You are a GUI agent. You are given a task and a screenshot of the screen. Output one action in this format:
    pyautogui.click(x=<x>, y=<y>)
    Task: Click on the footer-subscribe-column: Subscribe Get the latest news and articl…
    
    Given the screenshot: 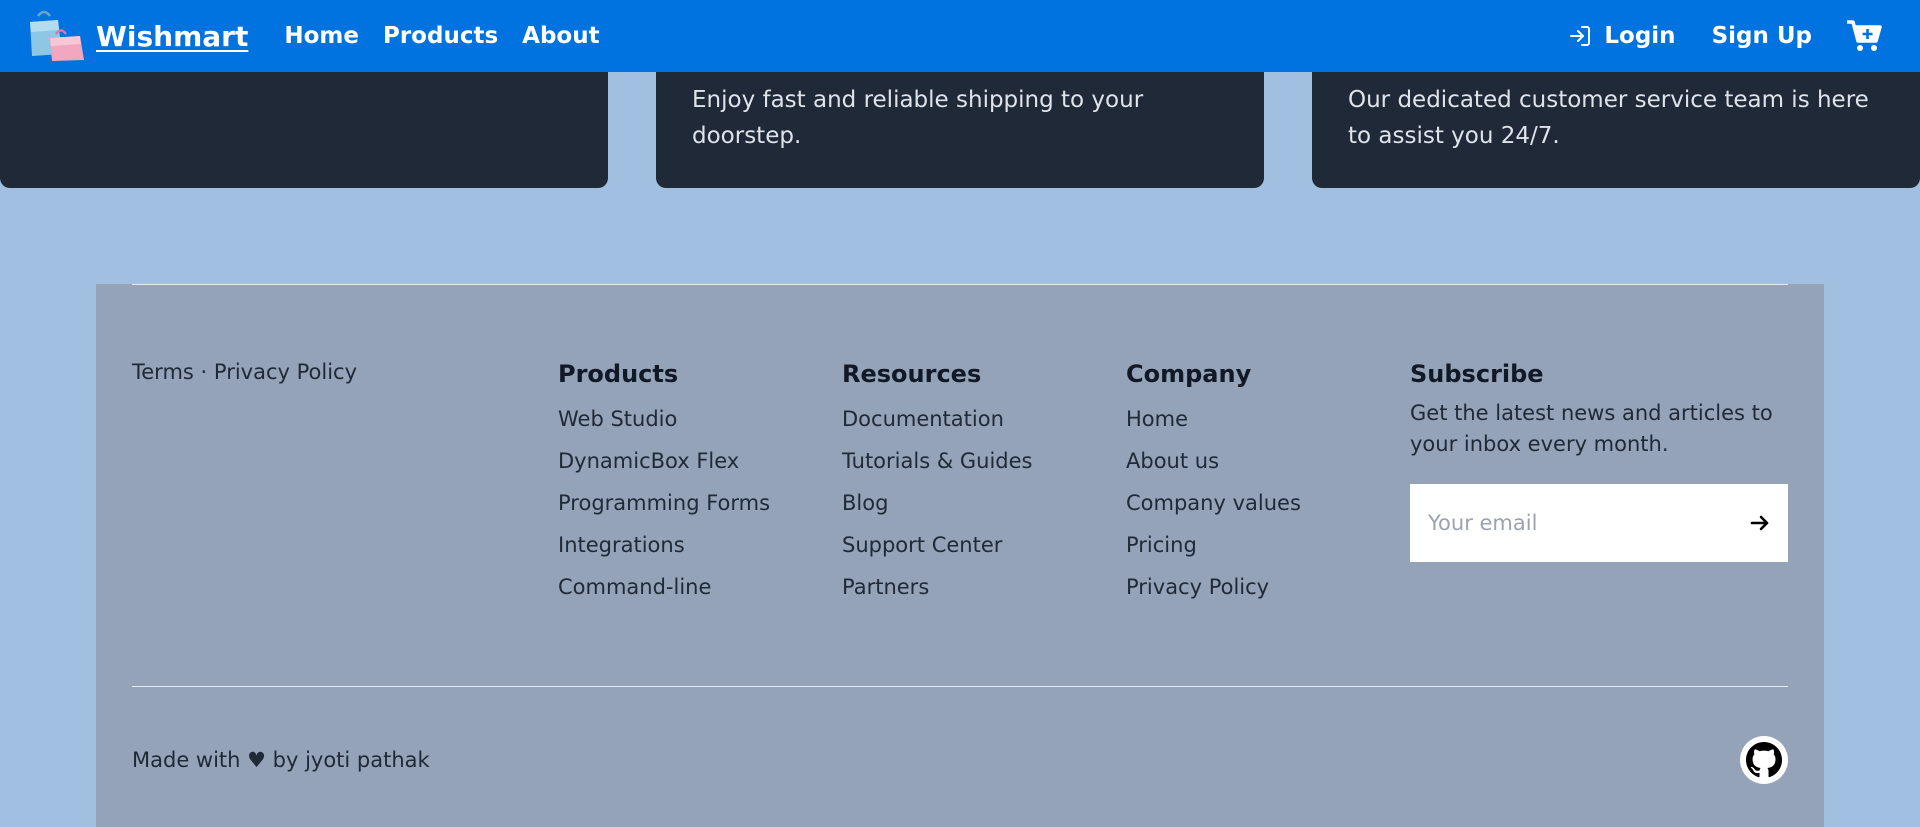 What is the action you would take?
    pyautogui.click(x=1600, y=461)
    